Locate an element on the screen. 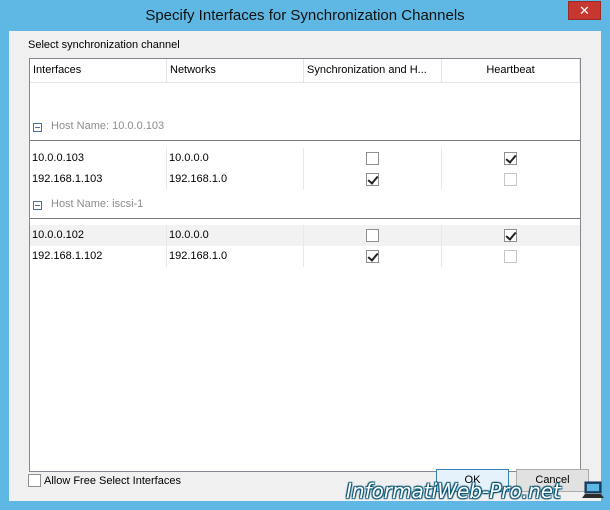 Image resolution: width=610 pixels, height=510 pixels. allow-free-select-option: Allow Free Select Interfaces is located at coordinates (104, 480).